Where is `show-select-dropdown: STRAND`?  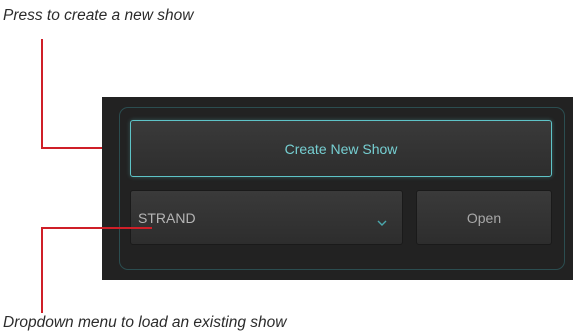
show-select-dropdown: STRAND is located at coordinates (266, 217).